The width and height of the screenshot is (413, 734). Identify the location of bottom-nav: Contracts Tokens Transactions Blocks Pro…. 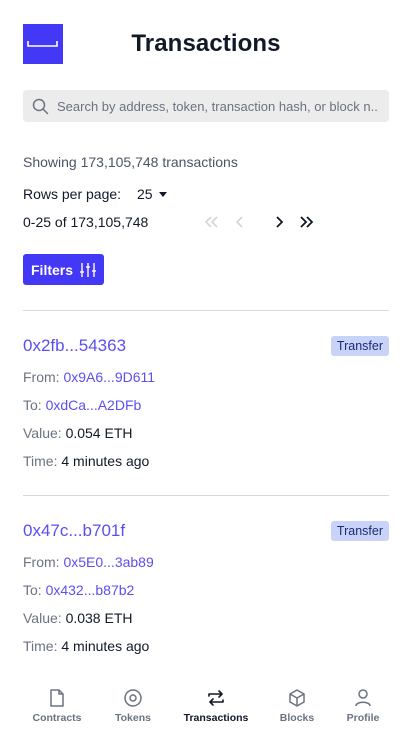
(206, 707).